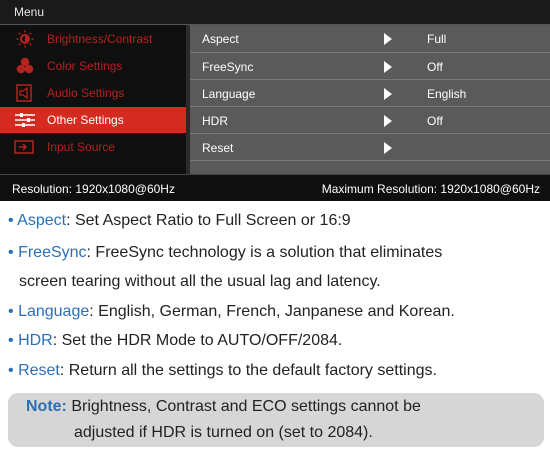 The width and height of the screenshot is (550, 449). Describe the element at coordinates (54, 311) in the screenshot. I see `description-term: Language` at that location.